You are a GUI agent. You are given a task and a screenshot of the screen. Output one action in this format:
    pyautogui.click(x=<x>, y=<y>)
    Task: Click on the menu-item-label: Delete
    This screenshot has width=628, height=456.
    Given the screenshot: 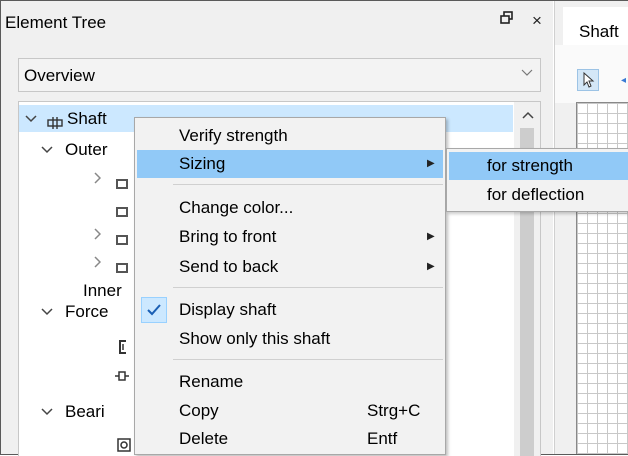 What is the action you would take?
    pyautogui.click(x=204, y=438)
    